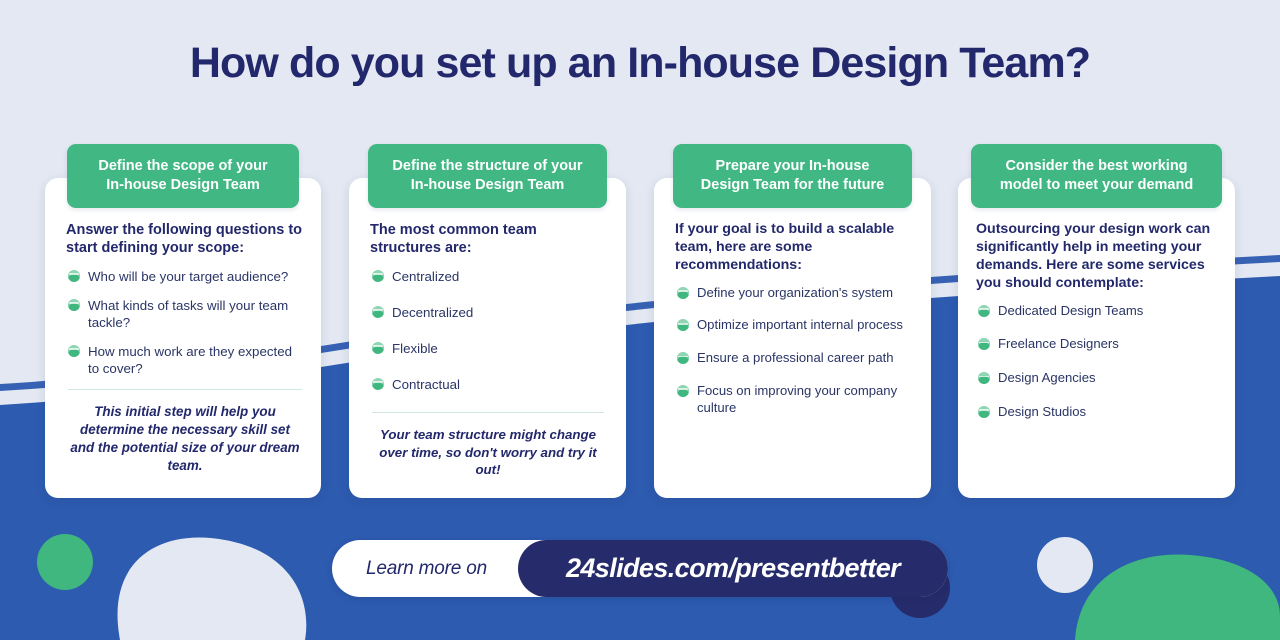 The height and width of the screenshot is (640, 1280). Describe the element at coordinates (433, 312) in the screenshot. I see `list-item-label: Decentralized` at that location.